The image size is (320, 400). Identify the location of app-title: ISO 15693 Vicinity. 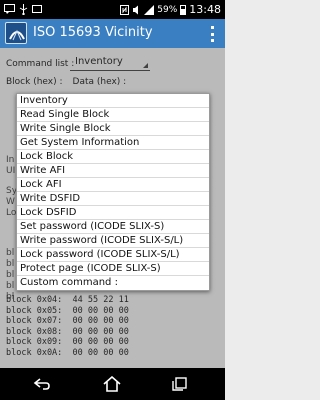
(93, 32).